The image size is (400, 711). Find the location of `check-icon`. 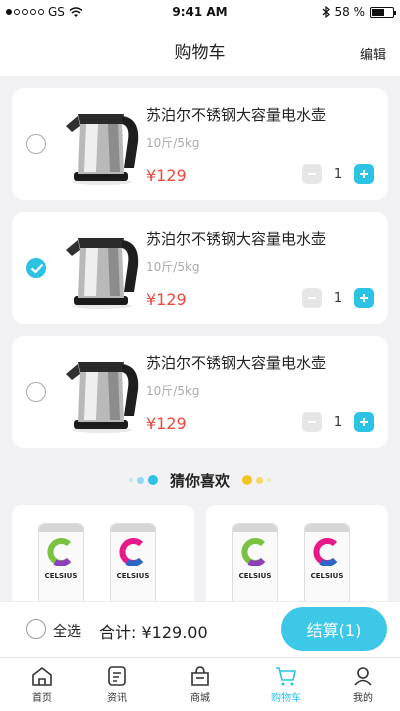

check-icon is located at coordinates (37, 268).